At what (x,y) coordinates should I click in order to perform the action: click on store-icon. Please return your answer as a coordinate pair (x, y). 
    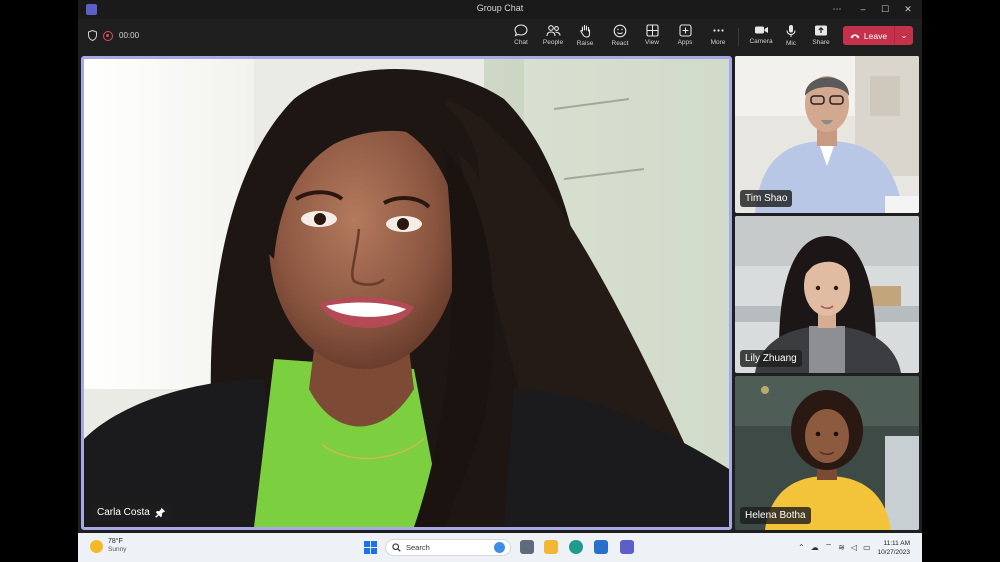
    Looking at the image, I should click on (601, 547).